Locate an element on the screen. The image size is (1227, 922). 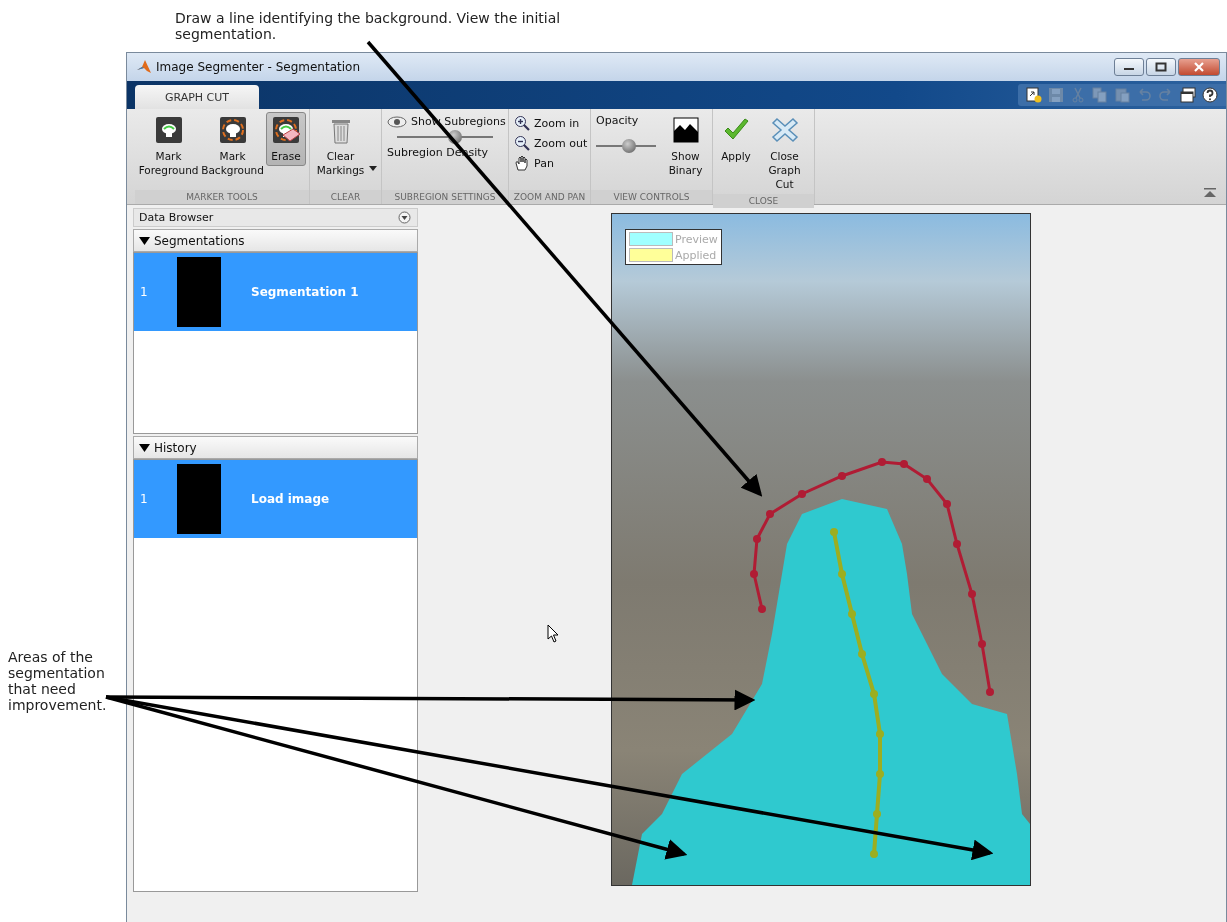
toolstrip-button: Pan is located at coordinates (534, 163).